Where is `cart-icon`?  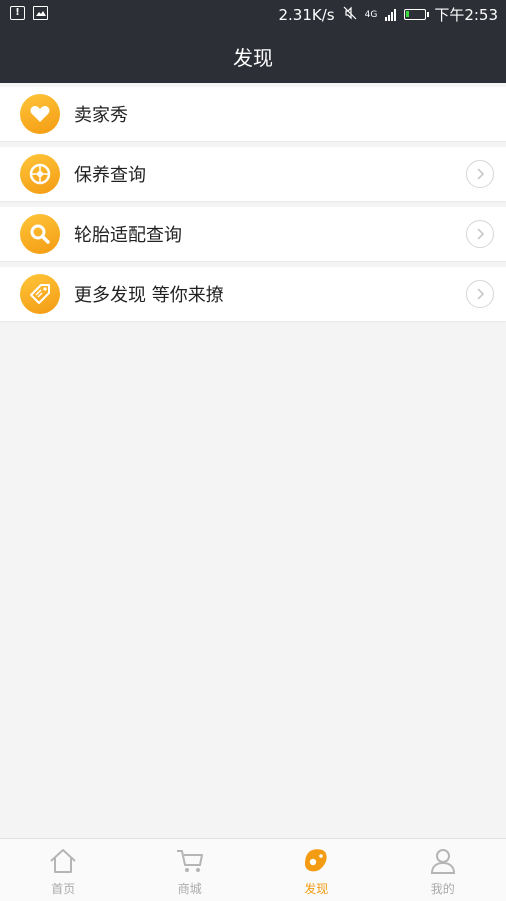 cart-icon is located at coordinates (190, 863).